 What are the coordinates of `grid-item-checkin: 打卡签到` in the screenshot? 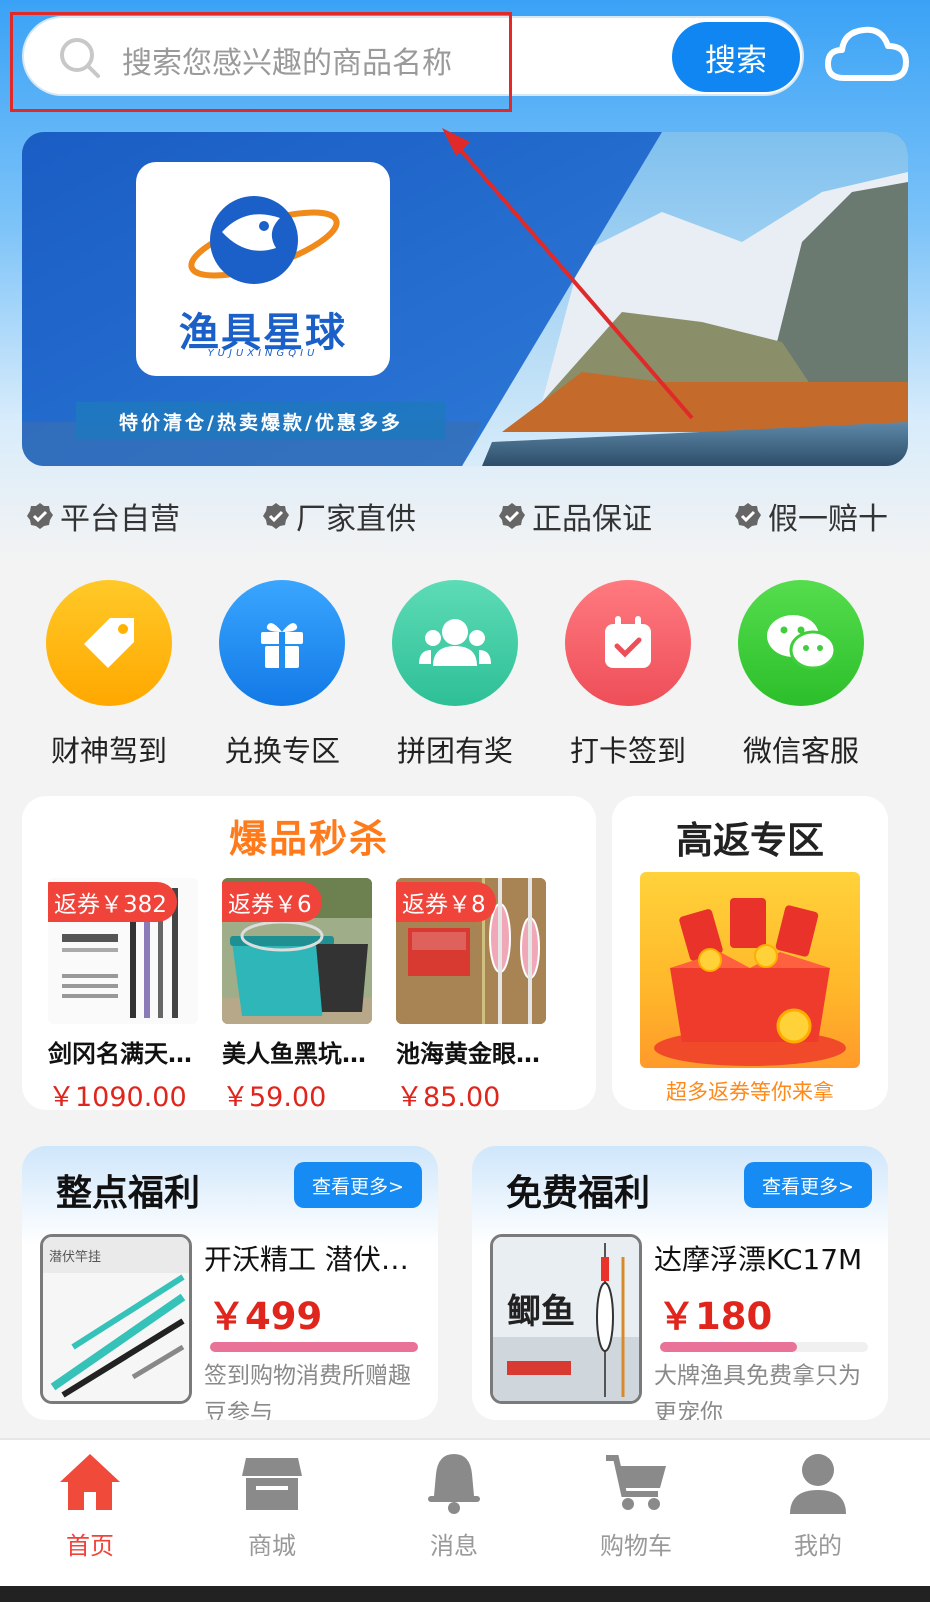 It's located at (628, 675).